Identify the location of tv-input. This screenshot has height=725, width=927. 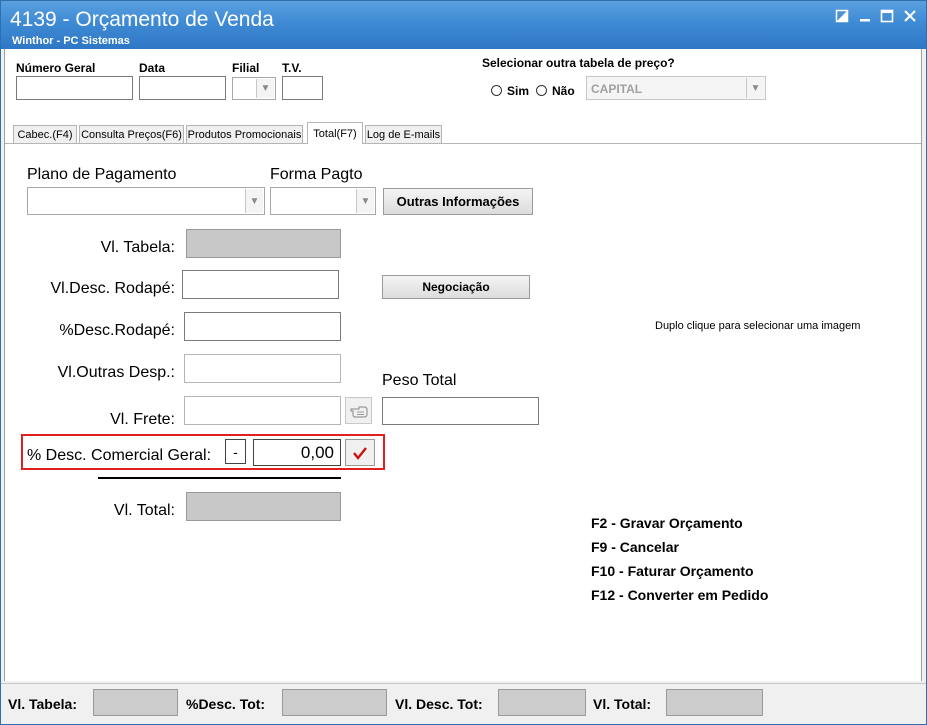
(302, 88).